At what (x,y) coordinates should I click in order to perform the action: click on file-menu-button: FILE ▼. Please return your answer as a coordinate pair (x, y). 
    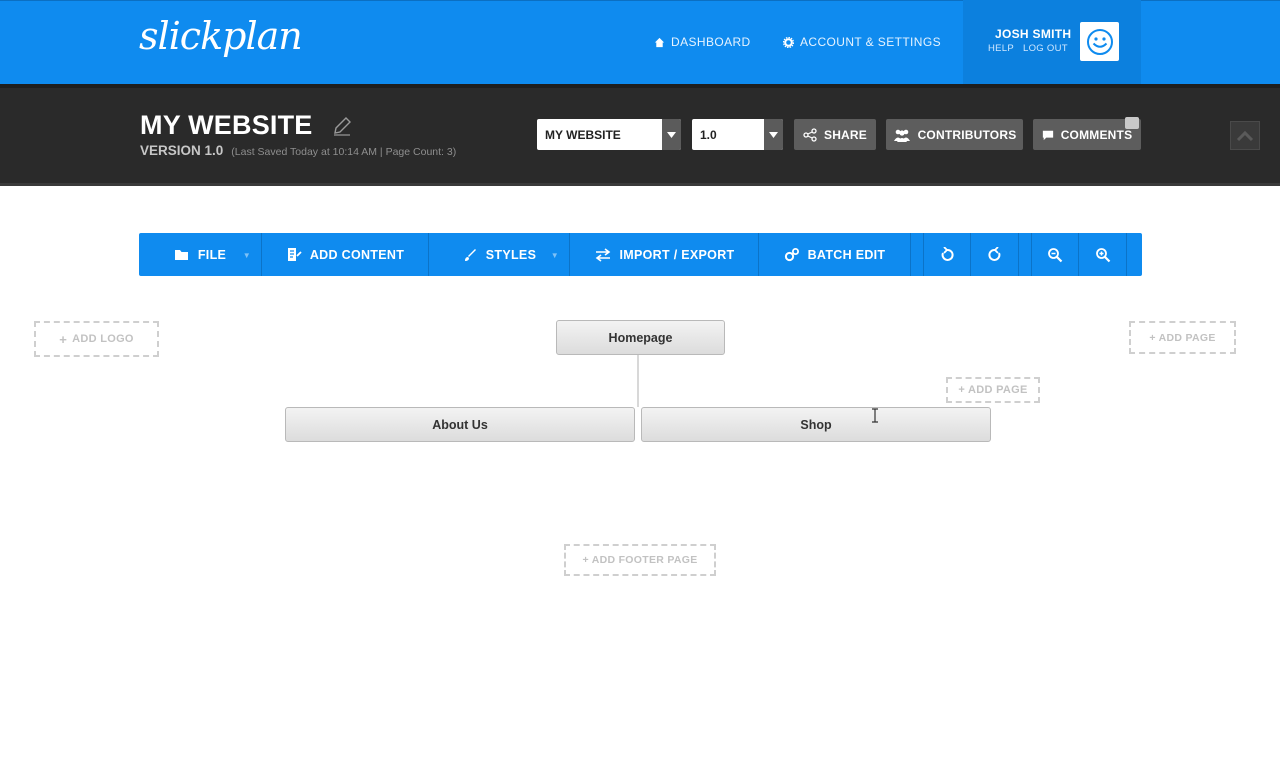
    Looking at the image, I should click on (200, 254).